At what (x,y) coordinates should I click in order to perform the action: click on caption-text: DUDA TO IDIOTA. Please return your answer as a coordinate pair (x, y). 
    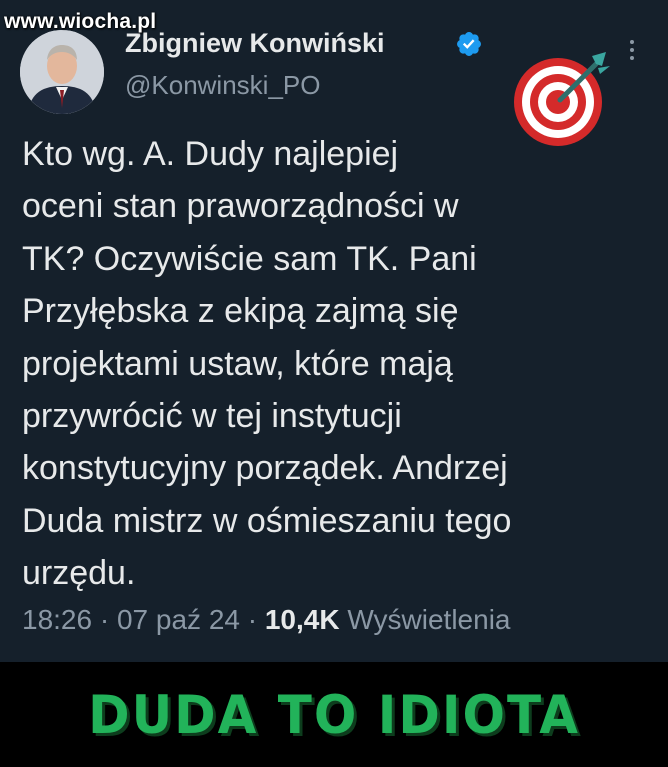
    Looking at the image, I should click on (334, 714).